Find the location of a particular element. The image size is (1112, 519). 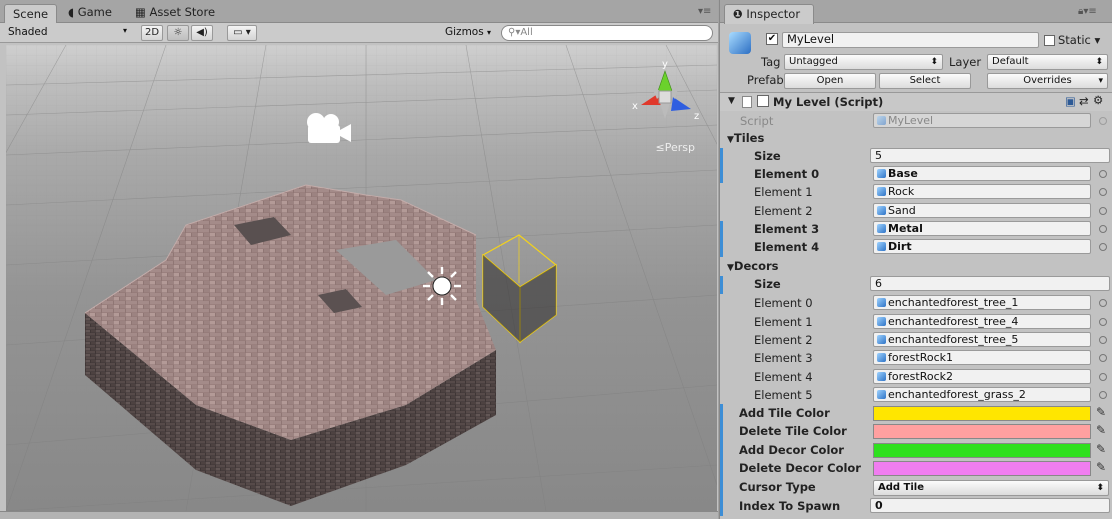

prefab-select-button: Select is located at coordinates (925, 81).